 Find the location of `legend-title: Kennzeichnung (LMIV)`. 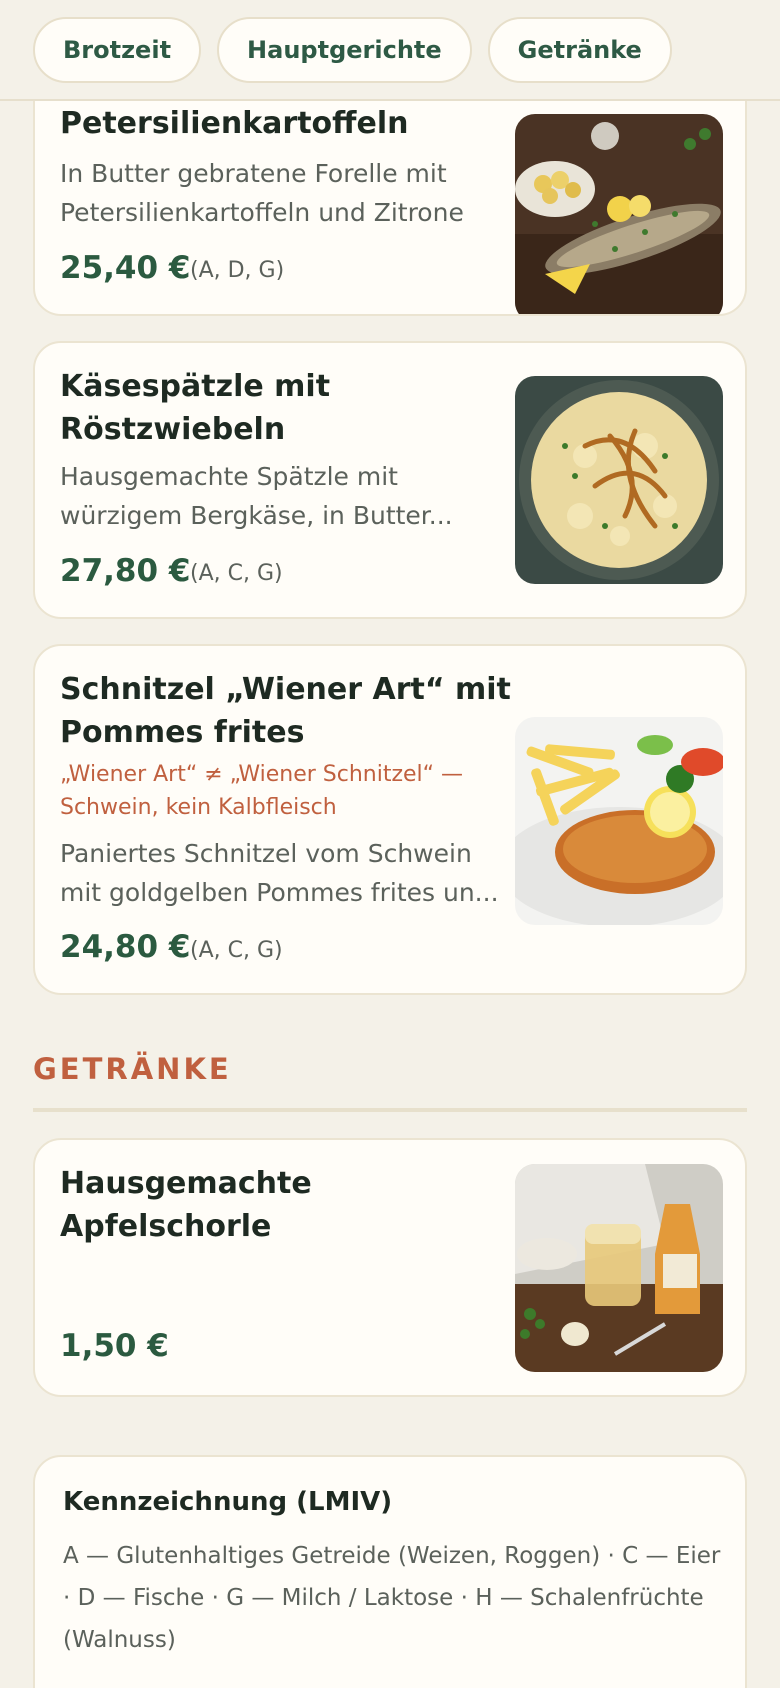

legend-title: Kennzeichnung (LMIV) is located at coordinates (228, 1502).